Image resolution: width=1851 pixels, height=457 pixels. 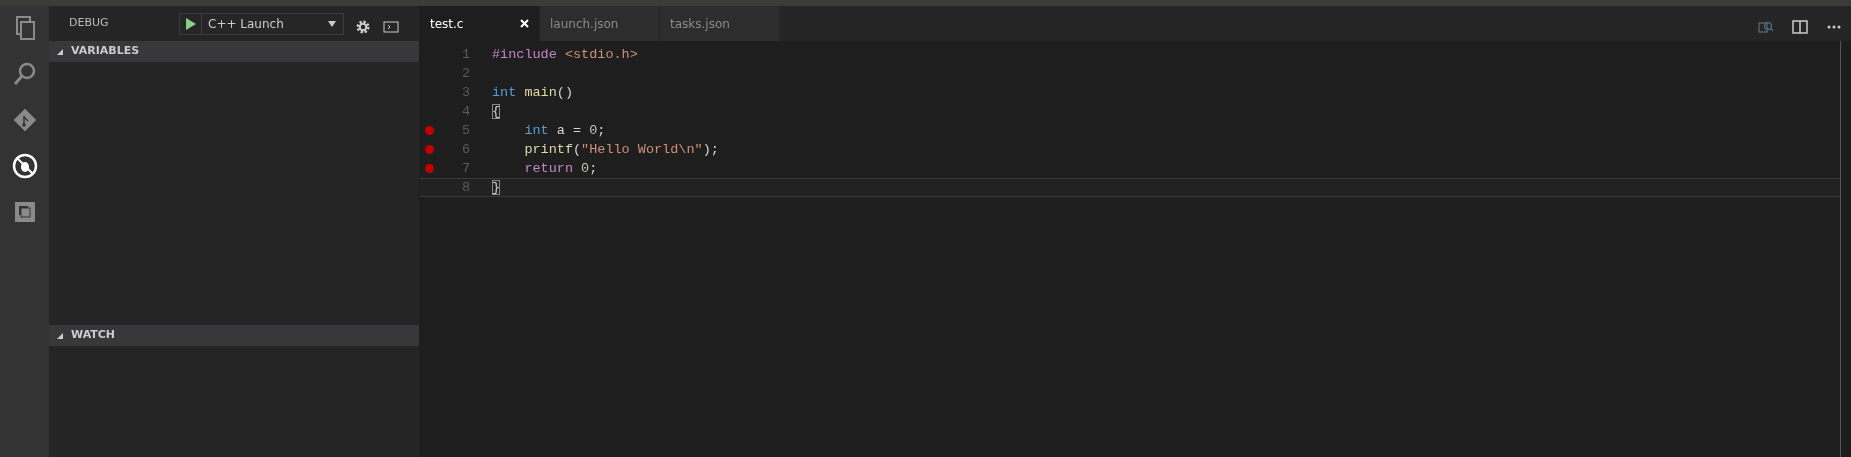 I want to click on line-number: 2, so click(x=465, y=73).